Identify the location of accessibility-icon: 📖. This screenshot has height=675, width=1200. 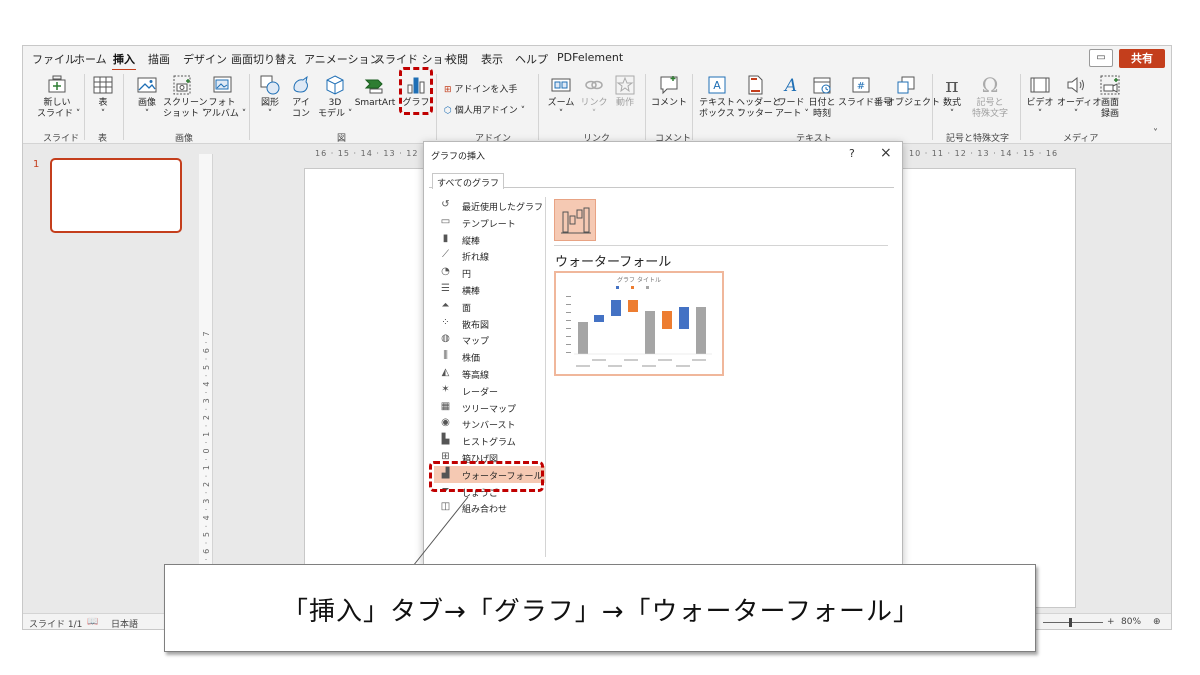
(92, 622).